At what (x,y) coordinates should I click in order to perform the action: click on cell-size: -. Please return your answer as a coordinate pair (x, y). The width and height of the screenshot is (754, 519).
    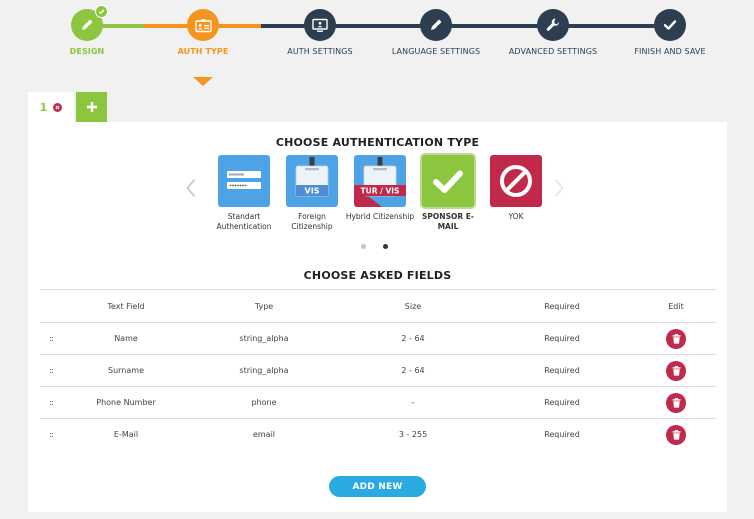
    Looking at the image, I should click on (413, 402).